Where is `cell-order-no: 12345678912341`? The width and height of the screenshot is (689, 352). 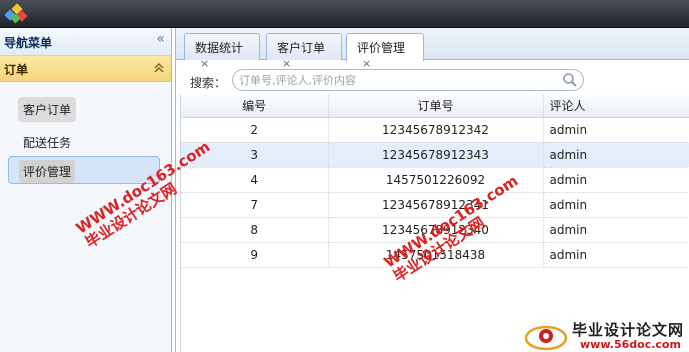
cell-order-no: 12345678912341 is located at coordinates (436, 205).